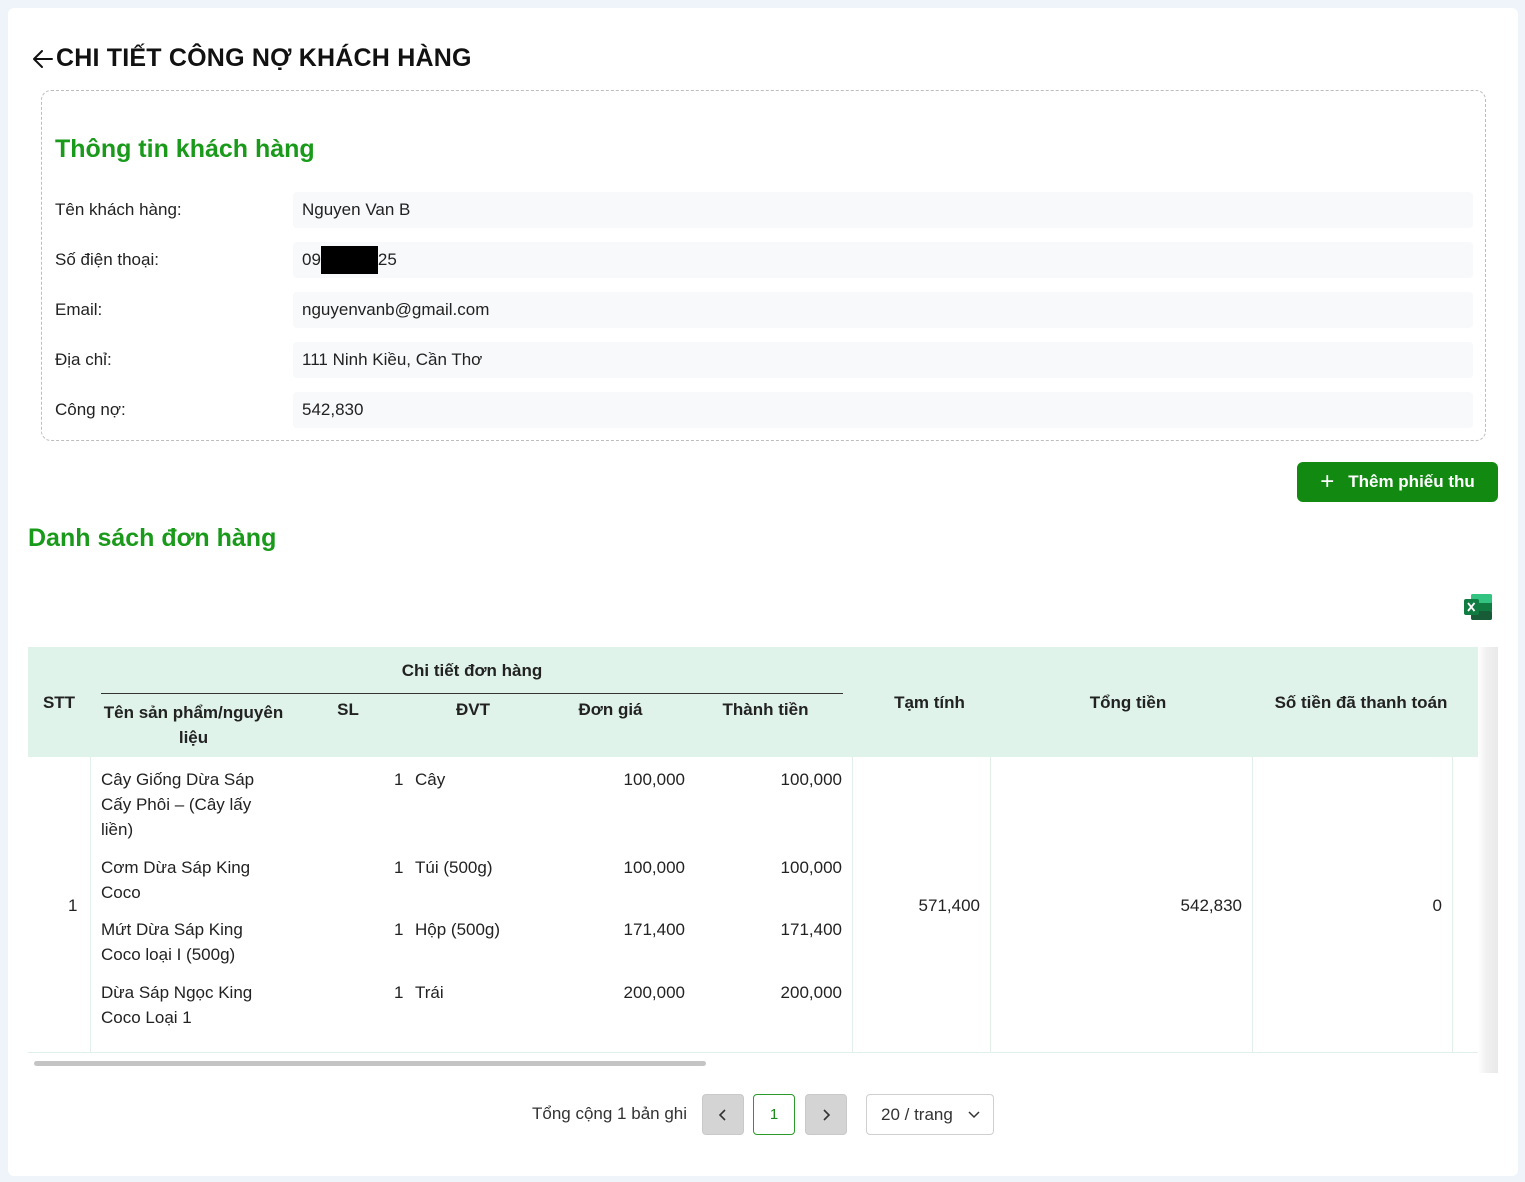 This screenshot has height=1182, width=1525. I want to click on col-product: Tên sản phẩm/nguyên liệu, so click(193, 725).